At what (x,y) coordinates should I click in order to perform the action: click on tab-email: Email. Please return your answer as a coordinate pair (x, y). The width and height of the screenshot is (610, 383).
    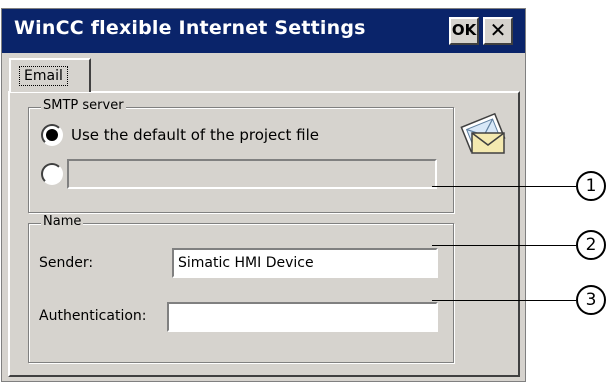
    Looking at the image, I should click on (50, 75).